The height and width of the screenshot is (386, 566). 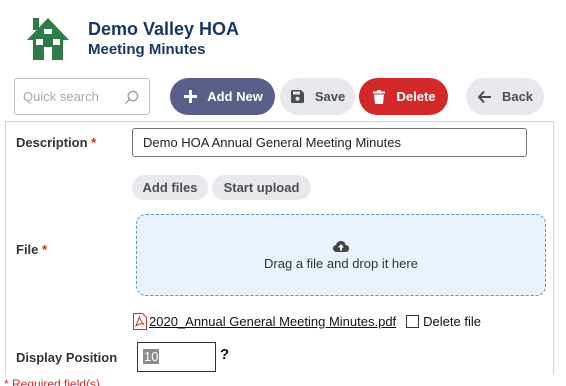 I want to click on add-new-button: Add New, so click(x=222, y=96).